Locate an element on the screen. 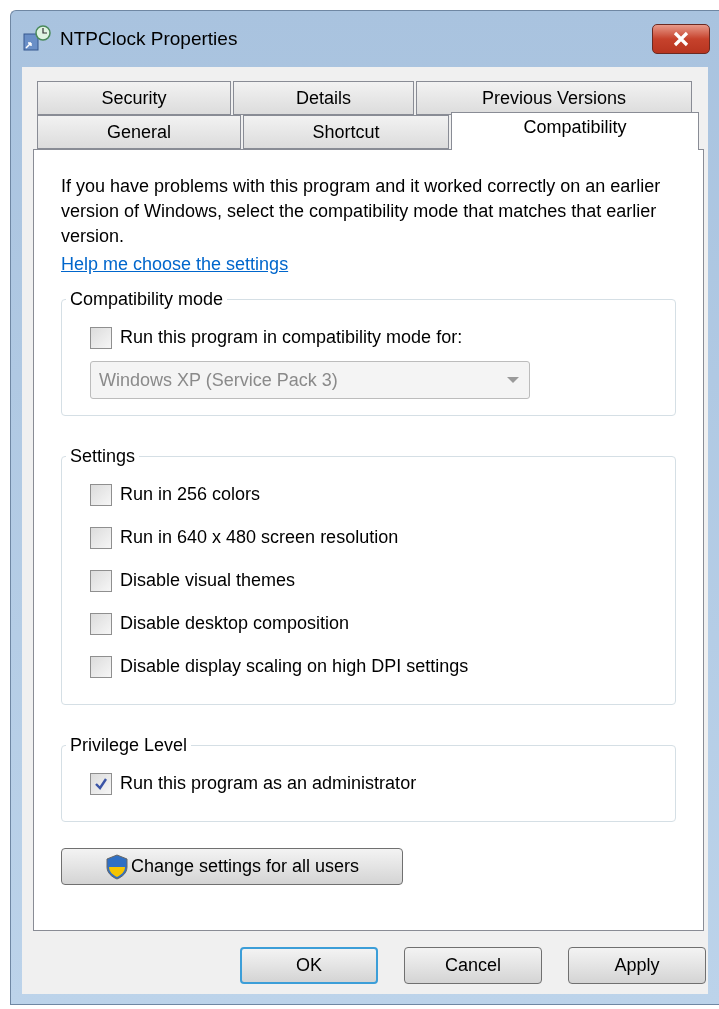  caret-icon is located at coordinates (513, 380).